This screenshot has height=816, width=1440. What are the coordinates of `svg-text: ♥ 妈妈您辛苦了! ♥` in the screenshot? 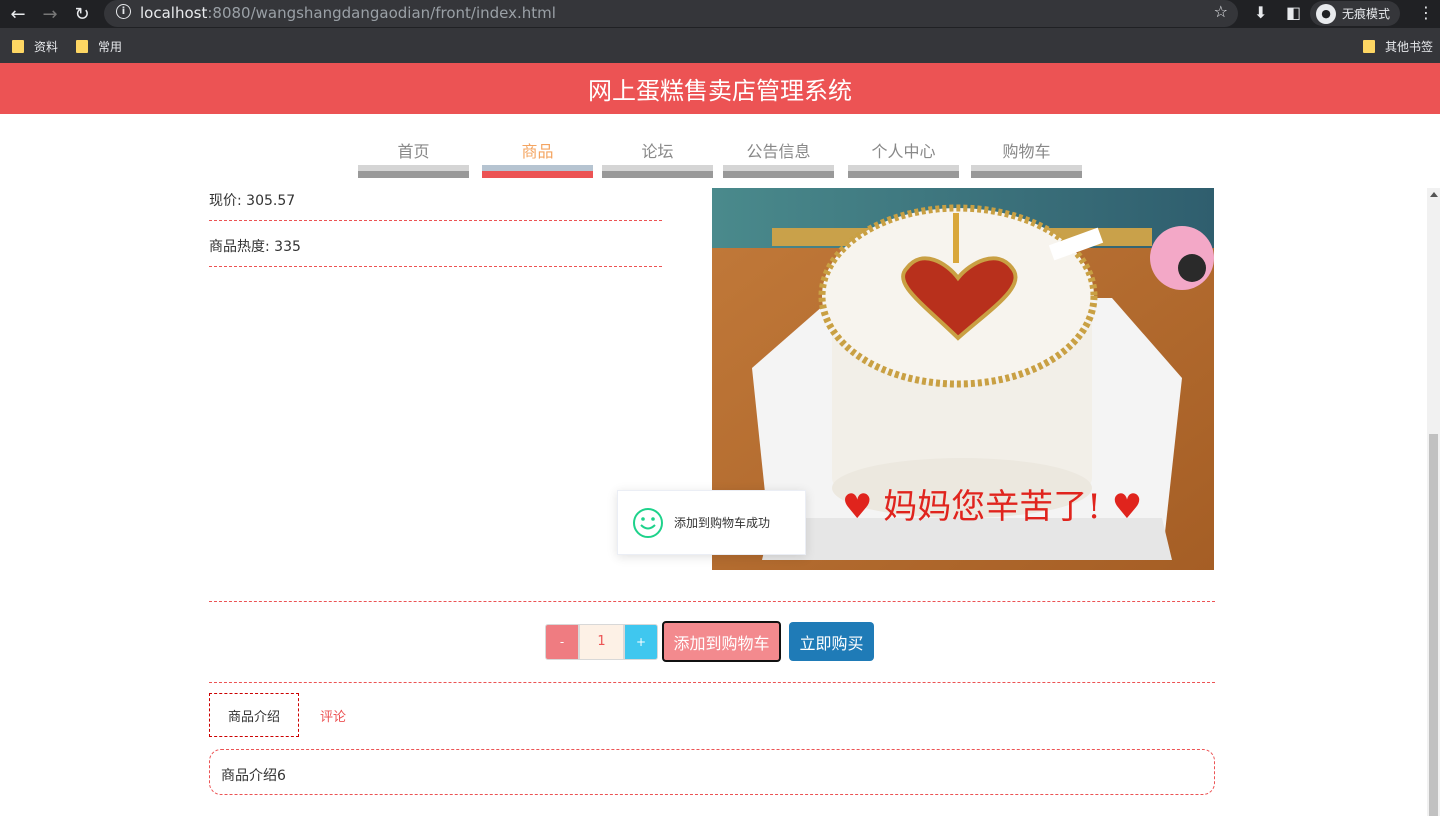 It's located at (992, 507).